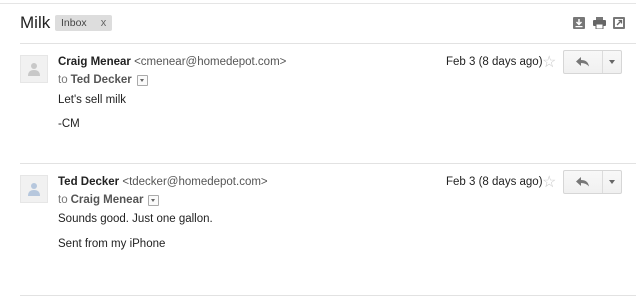 The image size is (636, 301). Describe the element at coordinates (619, 23) in the screenshot. I see `new-window-icon` at that location.